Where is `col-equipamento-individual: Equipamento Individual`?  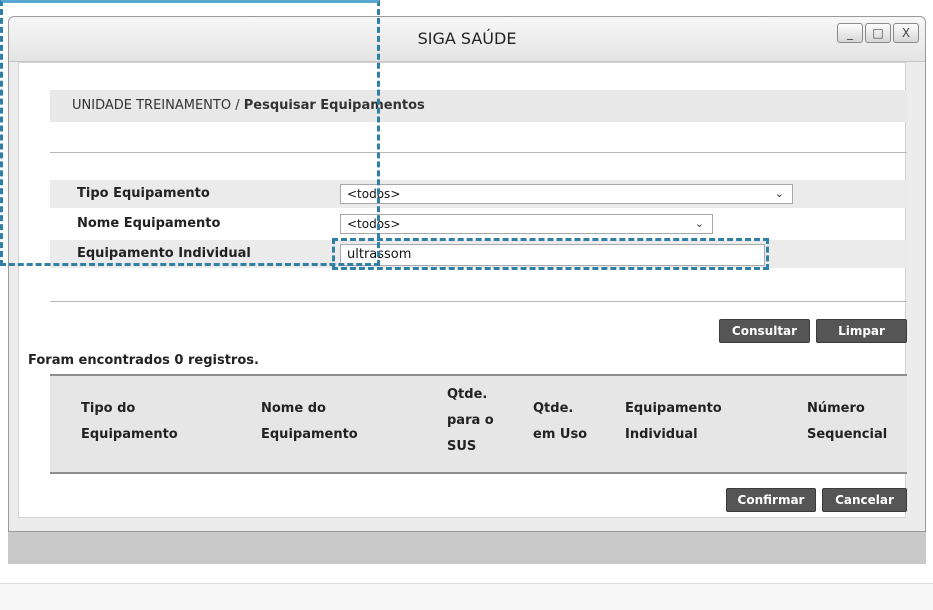 col-equipamento-individual: Equipamento Individual is located at coordinates (673, 421).